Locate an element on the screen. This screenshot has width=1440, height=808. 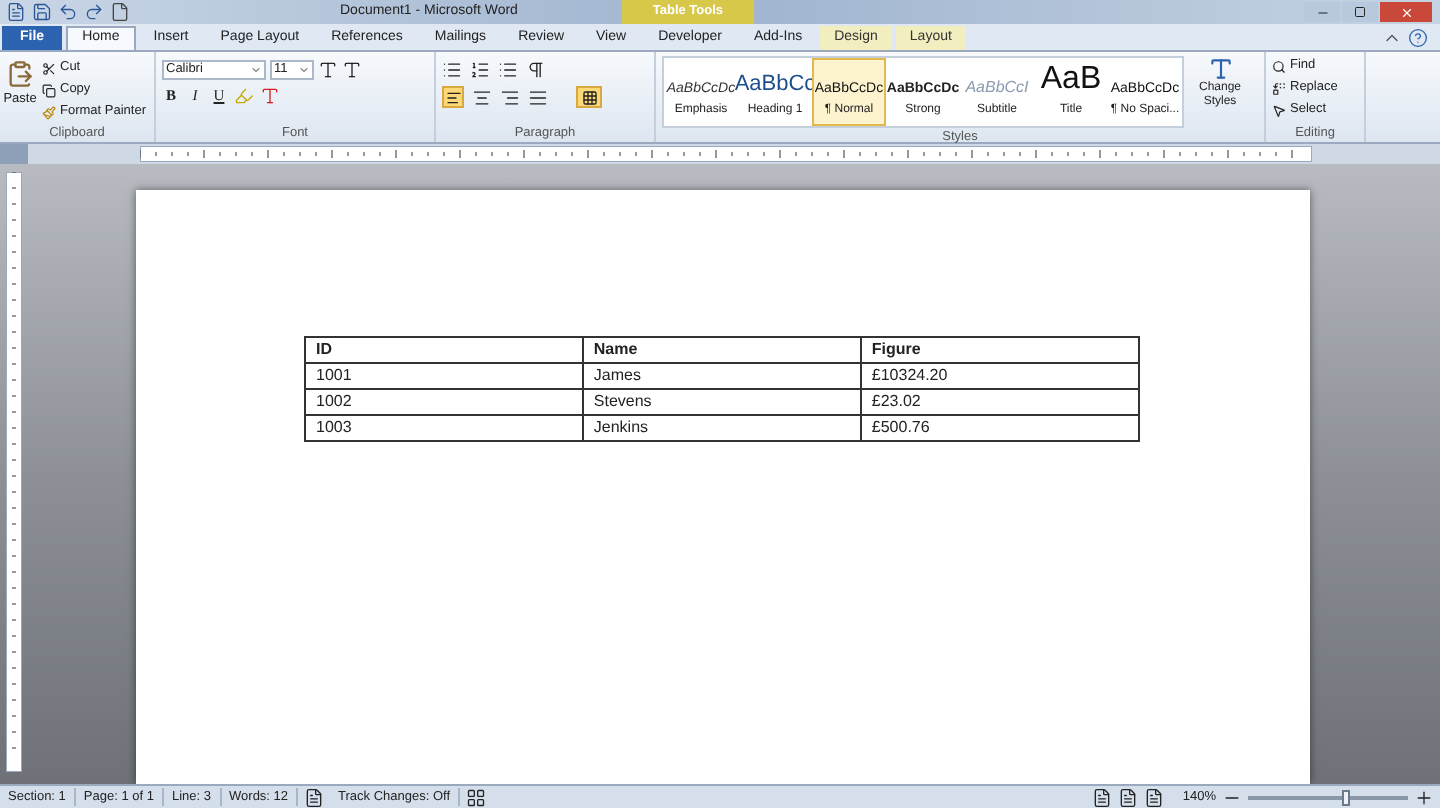
borders-icon is located at coordinates (589, 97).